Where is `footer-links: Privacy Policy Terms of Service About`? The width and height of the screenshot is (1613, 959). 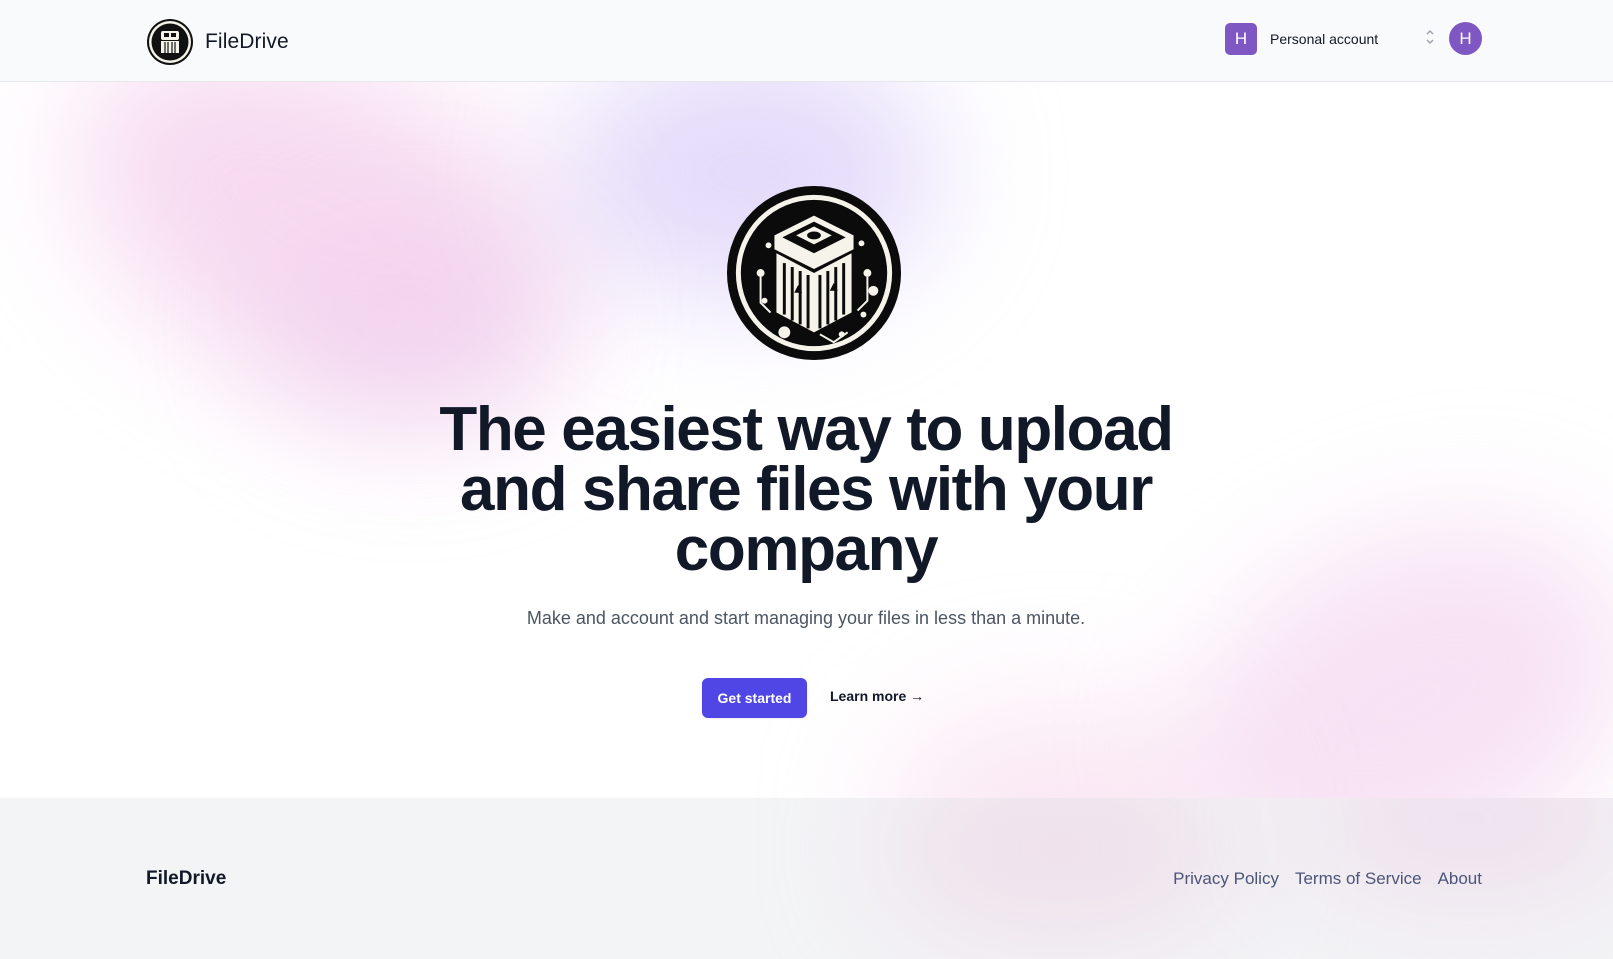
footer-links: Privacy Policy Terms of Service About is located at coordinates (1327, 879).